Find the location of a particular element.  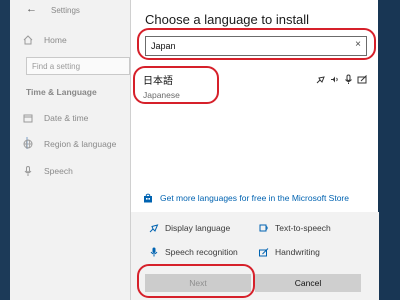

language-list-item: 日本語 Japanese is located at coordinates (255, 86).